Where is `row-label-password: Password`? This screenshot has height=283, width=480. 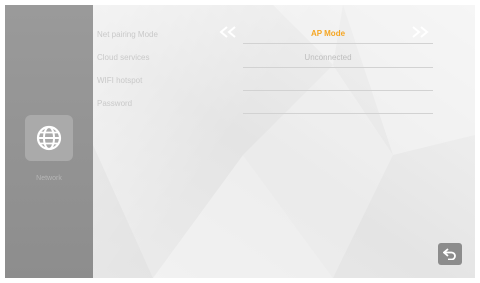
row-label-password: Password is located at coordinates (115, 103).